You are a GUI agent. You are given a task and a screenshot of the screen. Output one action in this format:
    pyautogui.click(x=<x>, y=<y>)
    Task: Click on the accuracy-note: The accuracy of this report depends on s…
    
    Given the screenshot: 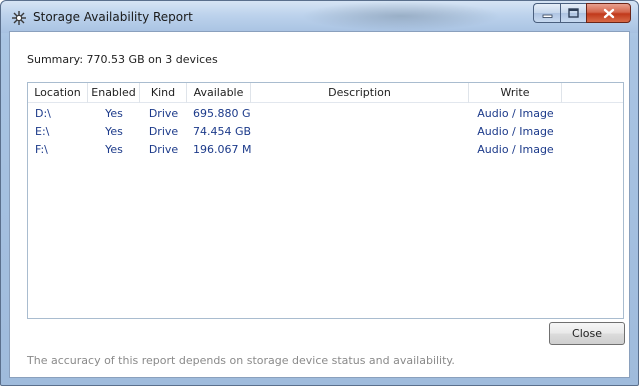 What is the action you would take?
    pyautogui.click(x=241, y=360)
    